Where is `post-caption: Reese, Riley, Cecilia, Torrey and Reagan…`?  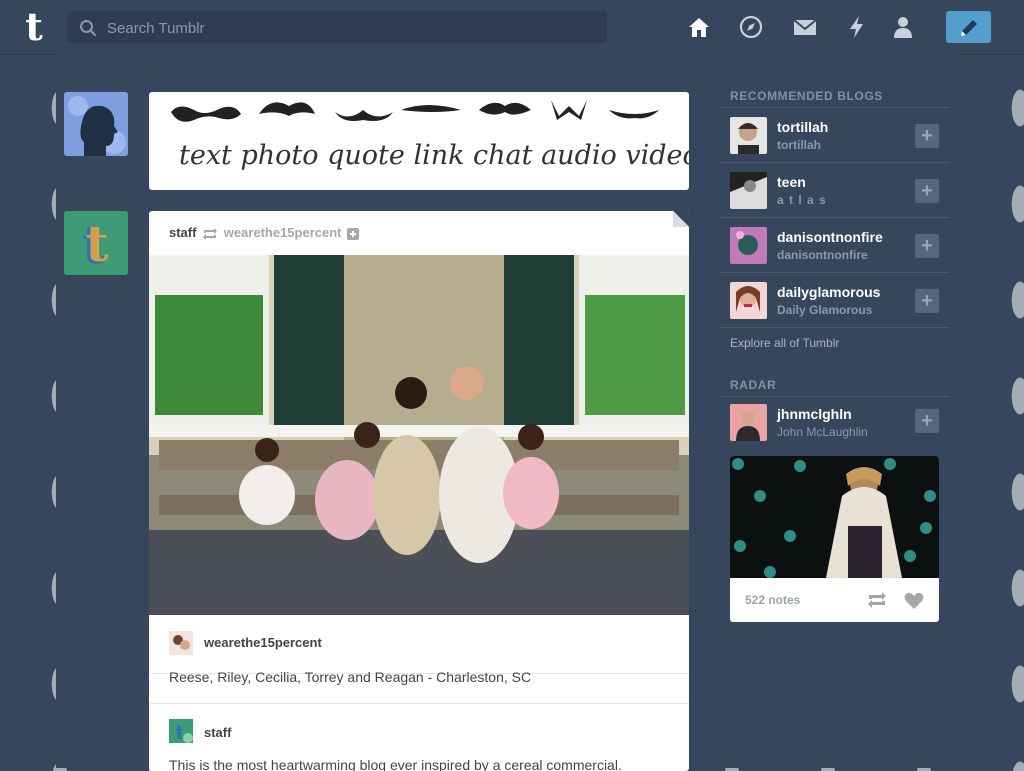
post-caption: Reese, Riley, Cecilia, Torrey and Reagan… is located at coordinates (350, 677).